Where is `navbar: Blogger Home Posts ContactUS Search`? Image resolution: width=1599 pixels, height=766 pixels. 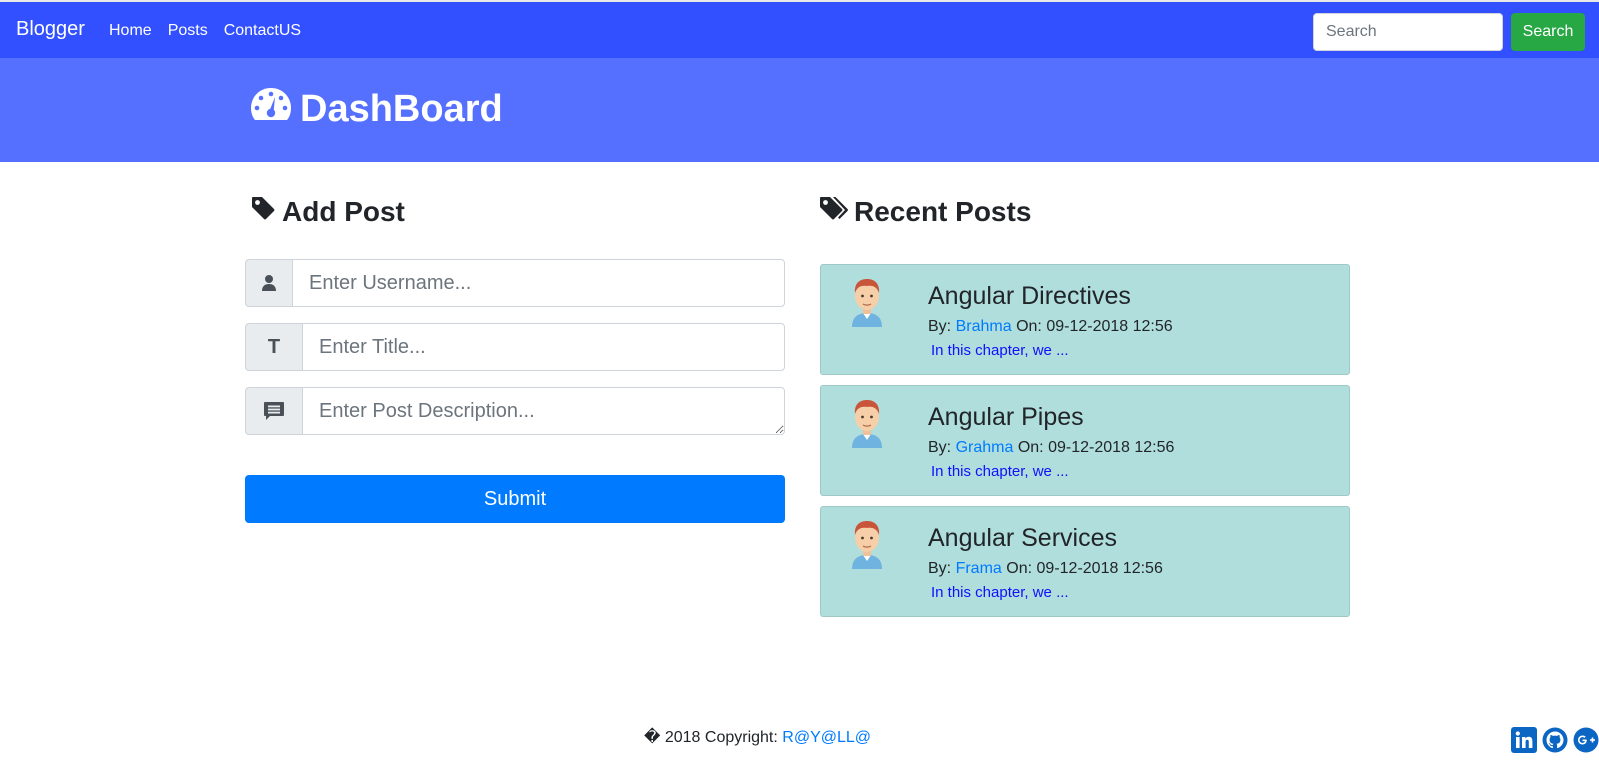 navbar: Blogger Home Posts ContactUS Search is located at coordinates (799, 29).